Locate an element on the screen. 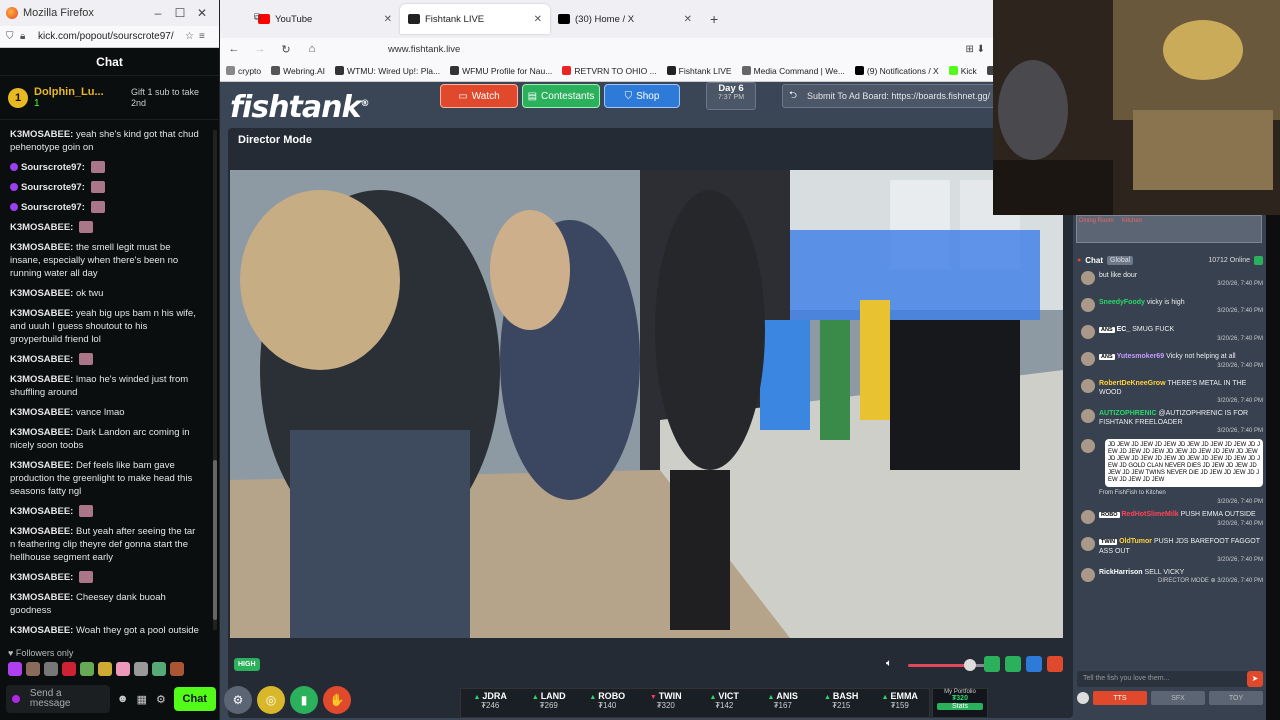 The image size is (1280, 720). back-icon: ← is located at coordinates (234, 49).